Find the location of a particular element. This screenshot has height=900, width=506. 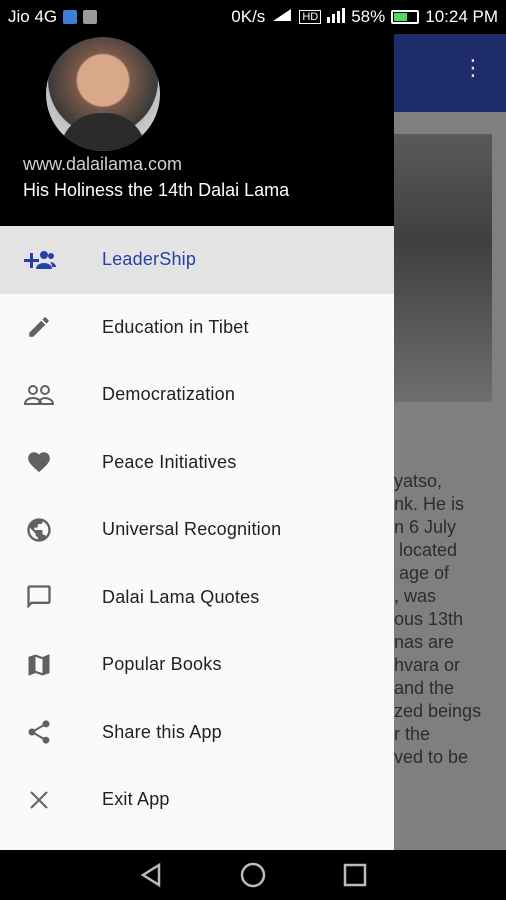

menu-label-books: Popular Books is located at coordinates (162, 664).